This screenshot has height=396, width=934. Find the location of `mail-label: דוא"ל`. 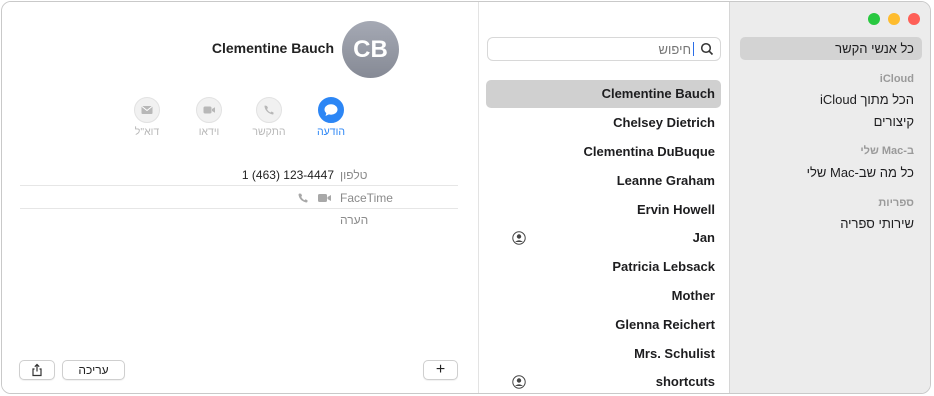

mail-label: דוא"ל is located at coordinates (147, 132).